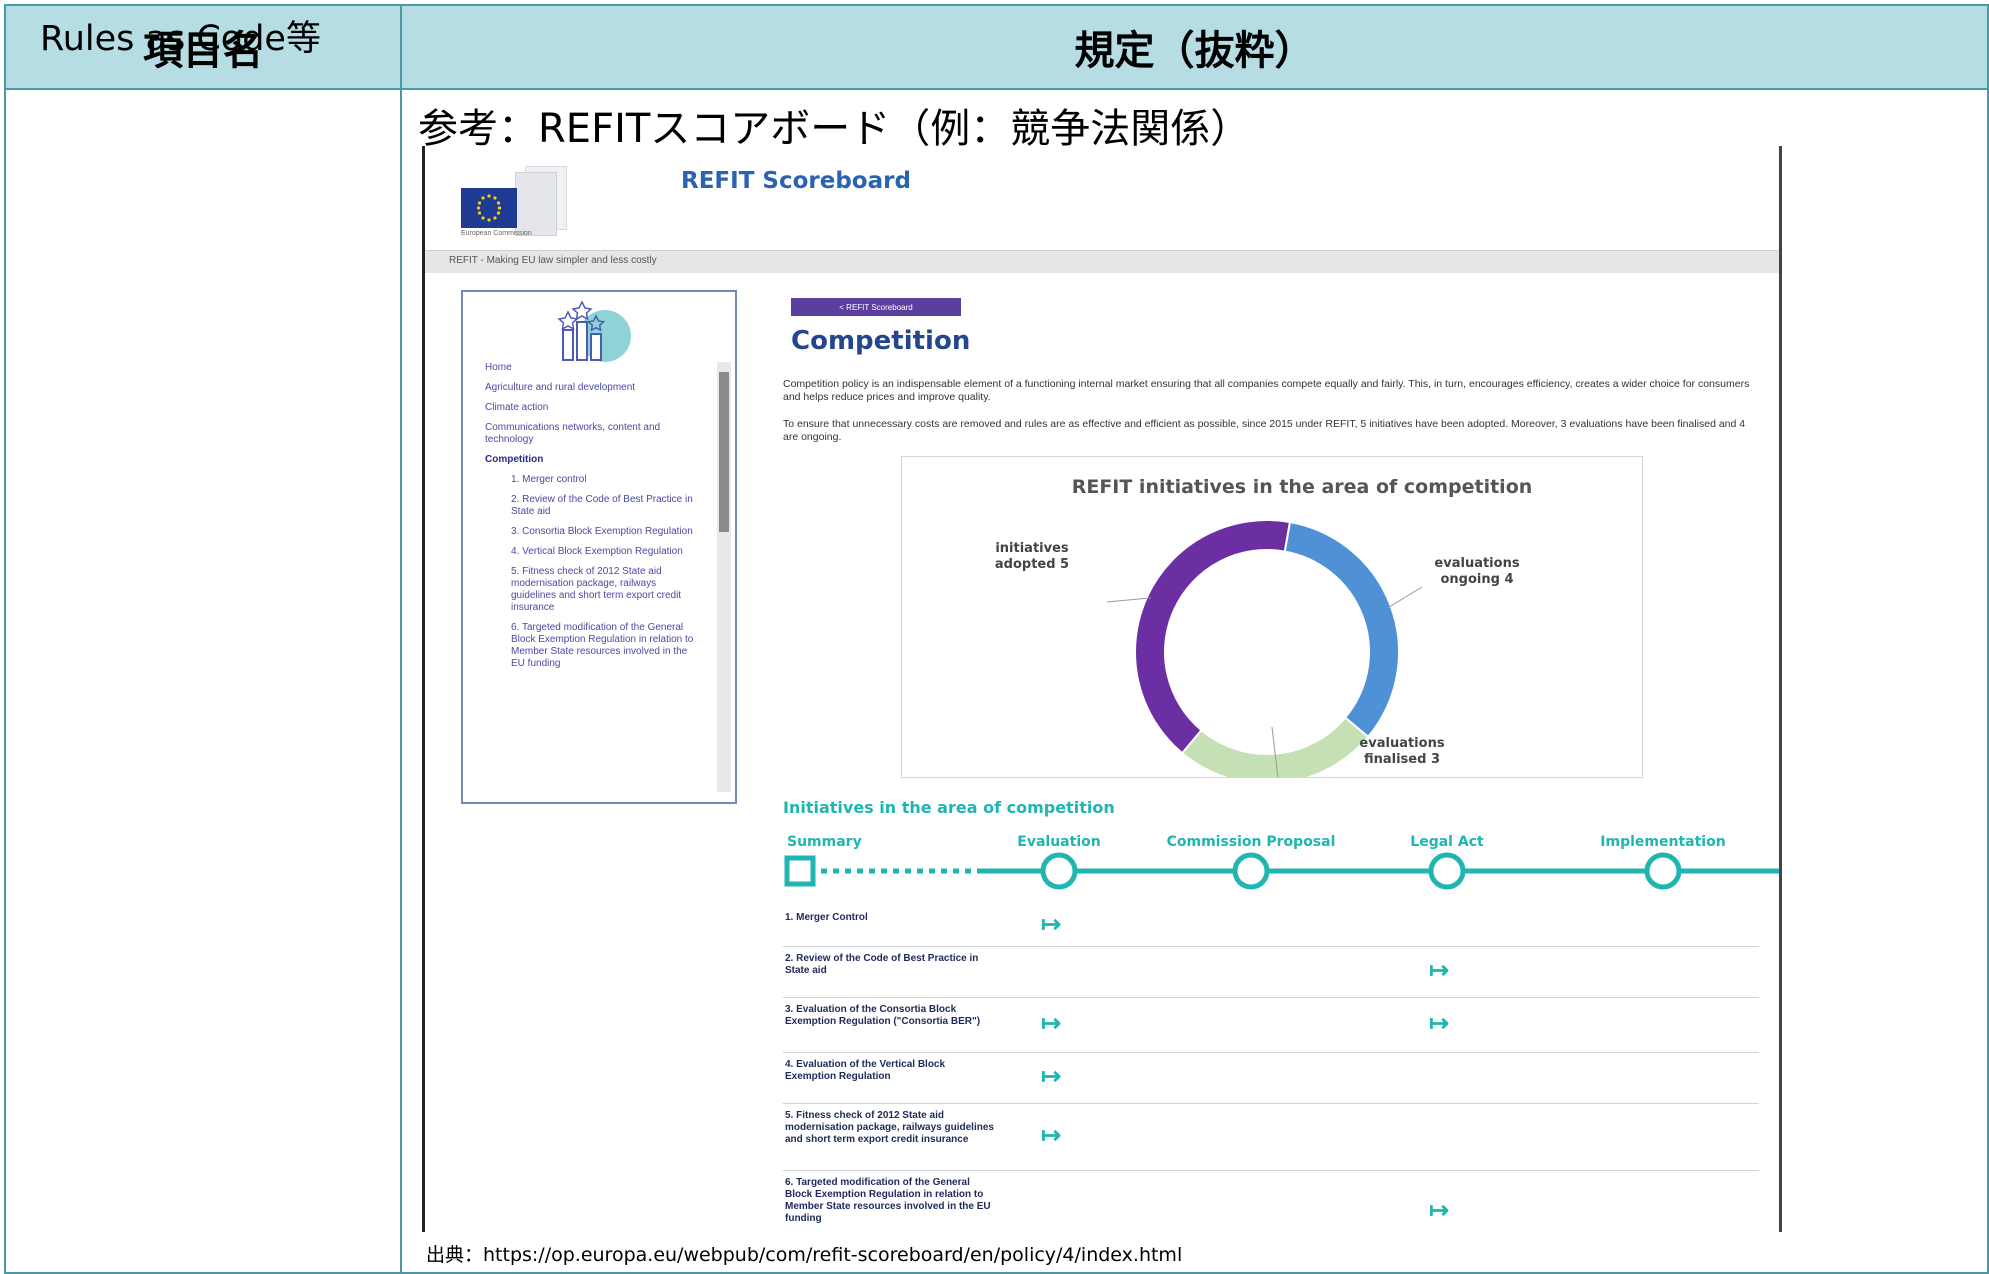 This screenshot has height=1274, width=1989. Describe the element at coordinates (1663, 871) in the screenshot. I see `stage-node-implementation` at that location.